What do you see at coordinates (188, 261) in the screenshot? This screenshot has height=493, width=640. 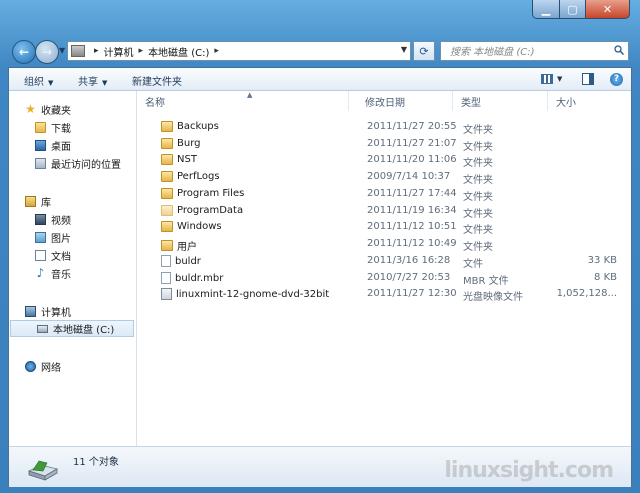 I see `file-name: buldr` at bounding box center [188, 261].